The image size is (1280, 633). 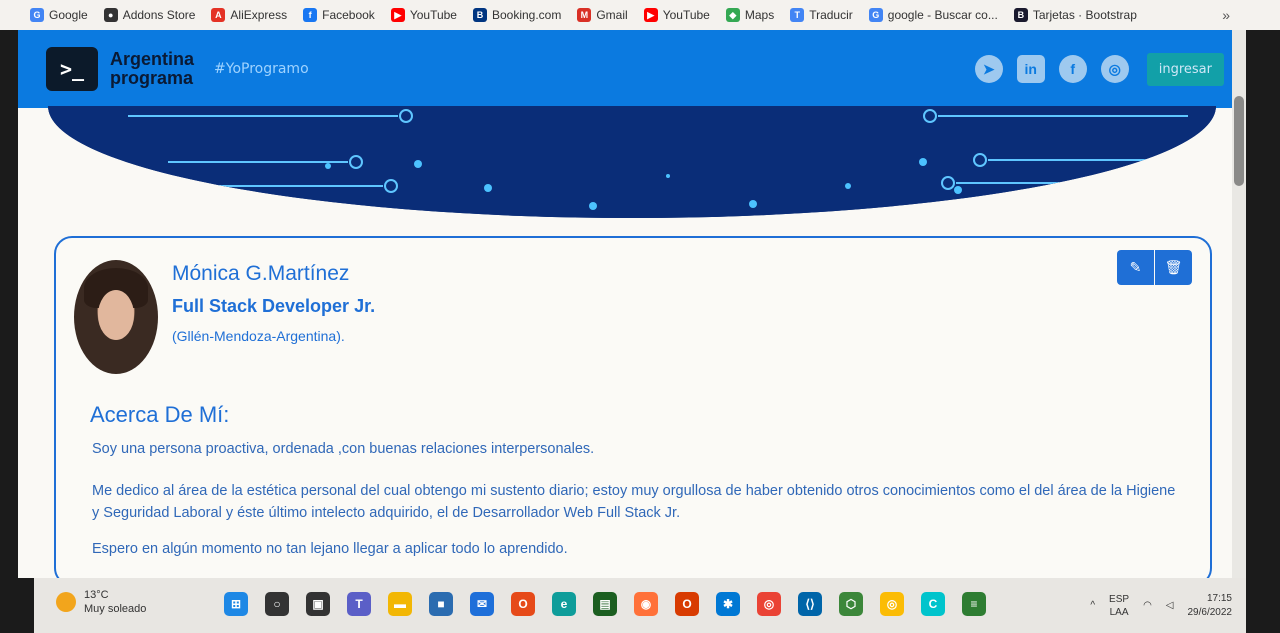 I want to click on weather-temperature: 13°C, so click(x=96, y=595).